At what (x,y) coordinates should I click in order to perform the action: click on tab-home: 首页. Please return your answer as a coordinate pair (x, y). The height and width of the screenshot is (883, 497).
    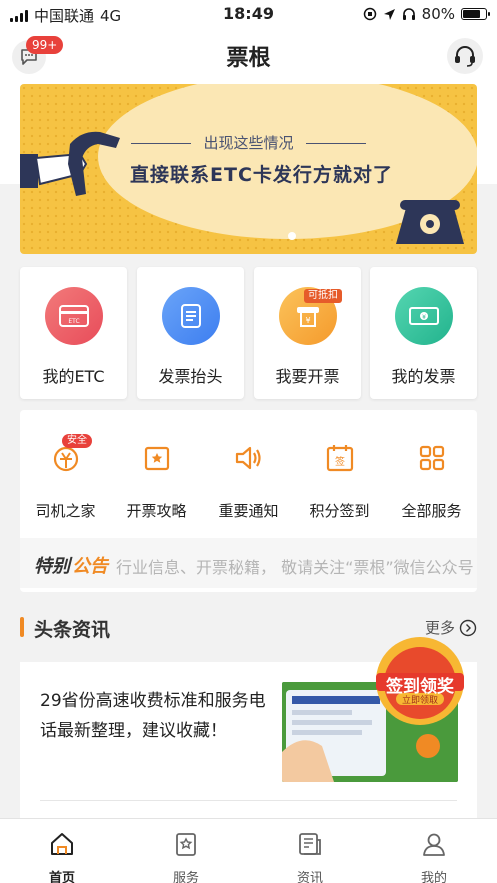
    Looking at the image, I should click on (62, 856).